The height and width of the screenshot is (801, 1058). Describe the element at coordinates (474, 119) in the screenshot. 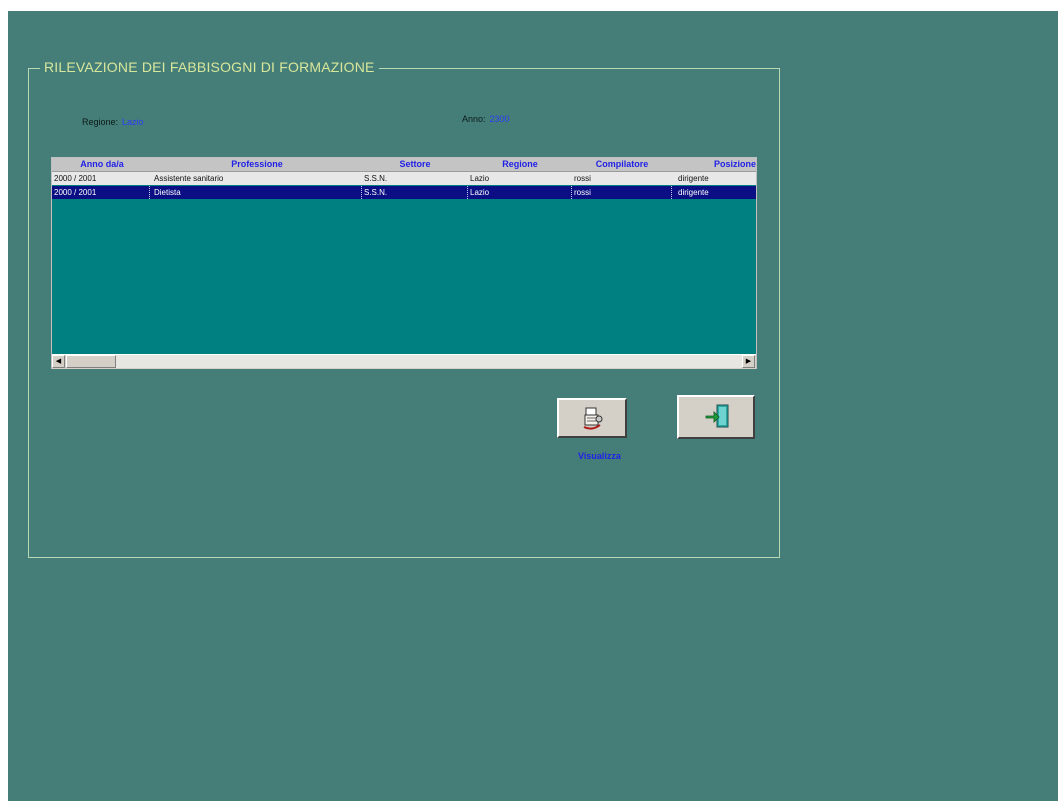

I see `anno-label: Anno:` at that location.